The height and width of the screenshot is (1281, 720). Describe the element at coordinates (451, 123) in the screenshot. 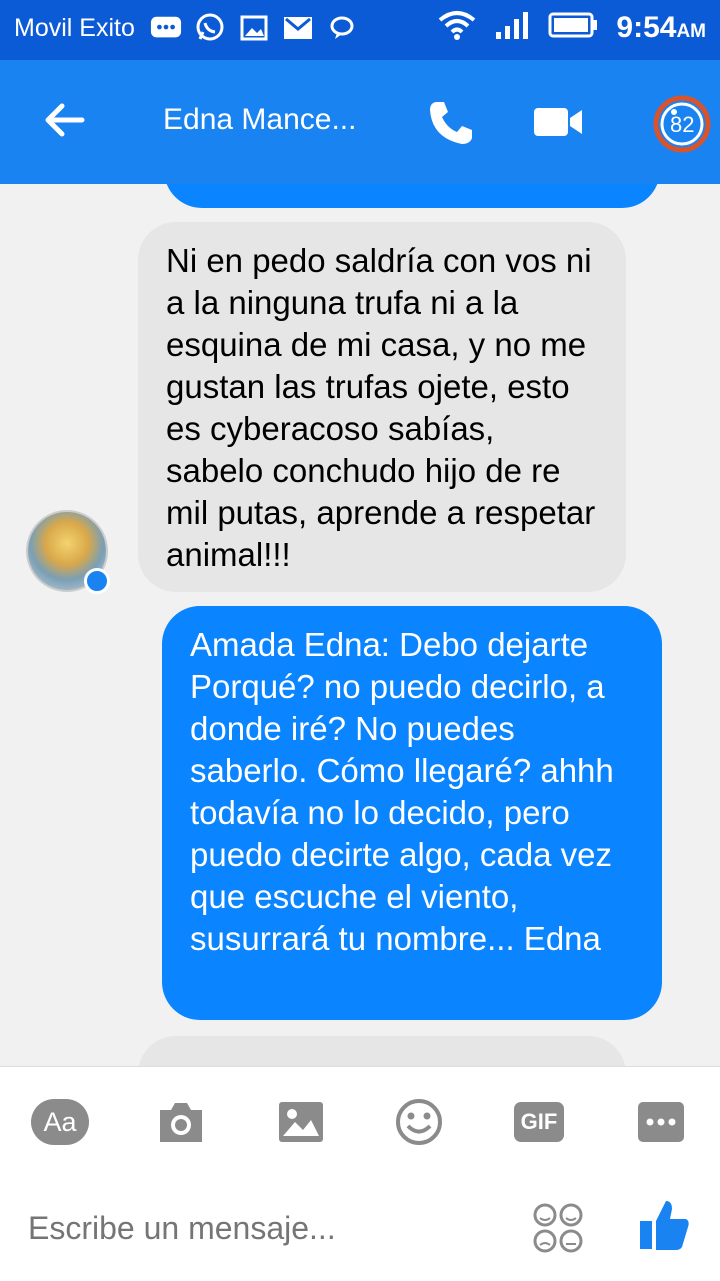

I see `phone-call-icon` at that location.